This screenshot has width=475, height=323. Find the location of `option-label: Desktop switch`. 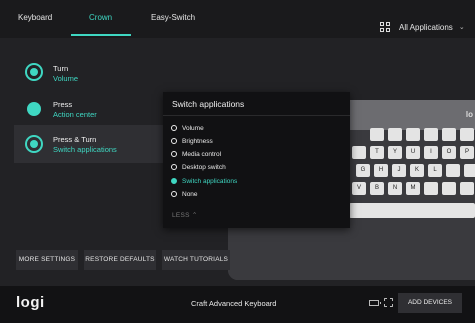

option-label: Desktop switch is located at coordinates (204, 167).